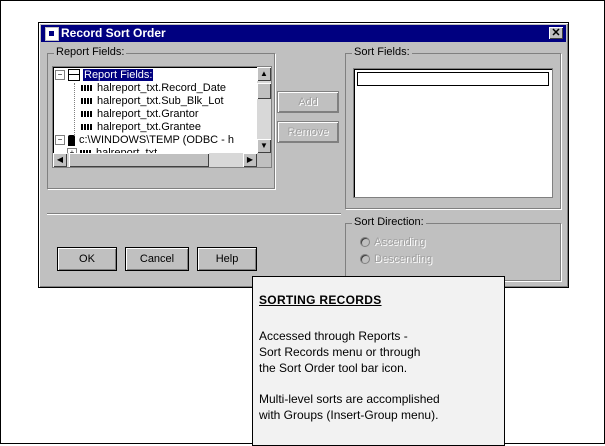 The image size is (605, 446). I want to click on info-heading: SORTING RECORDS, so click(320, 300).